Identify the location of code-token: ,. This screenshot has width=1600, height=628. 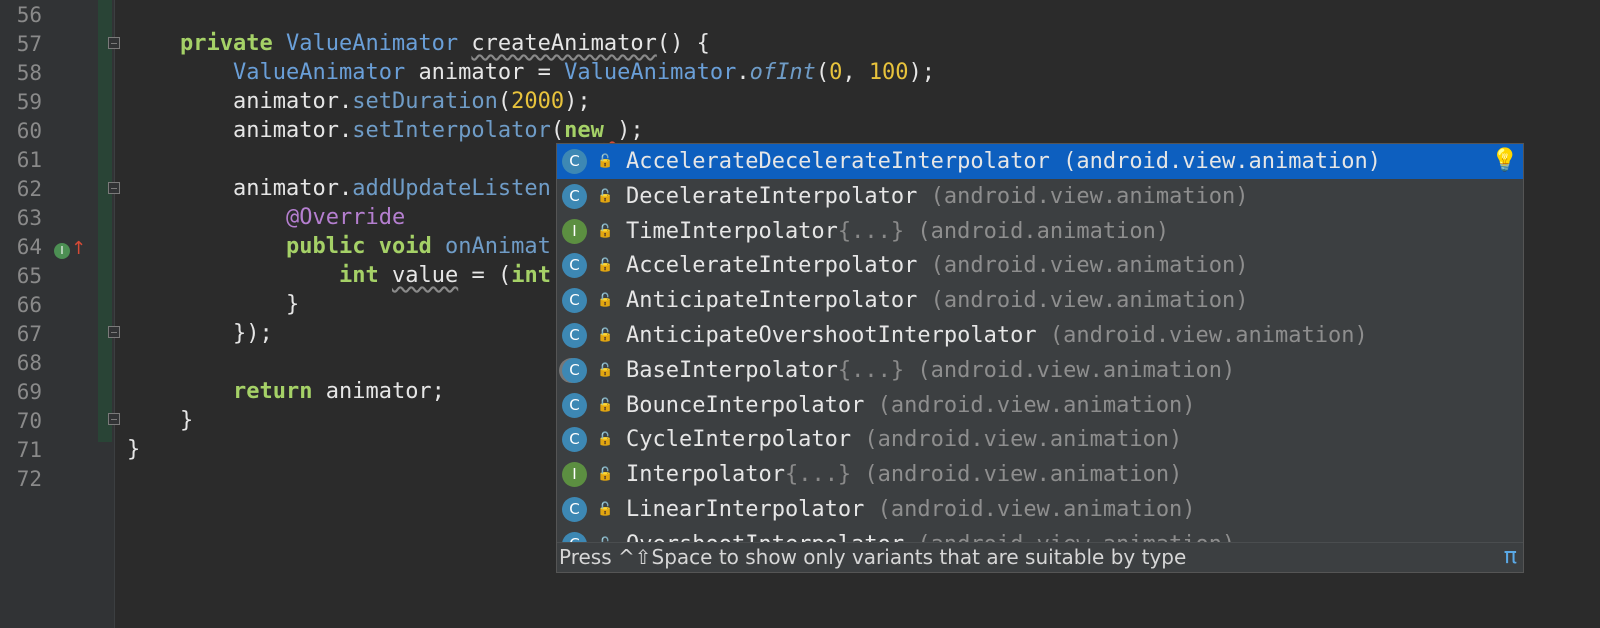
(855, 72).